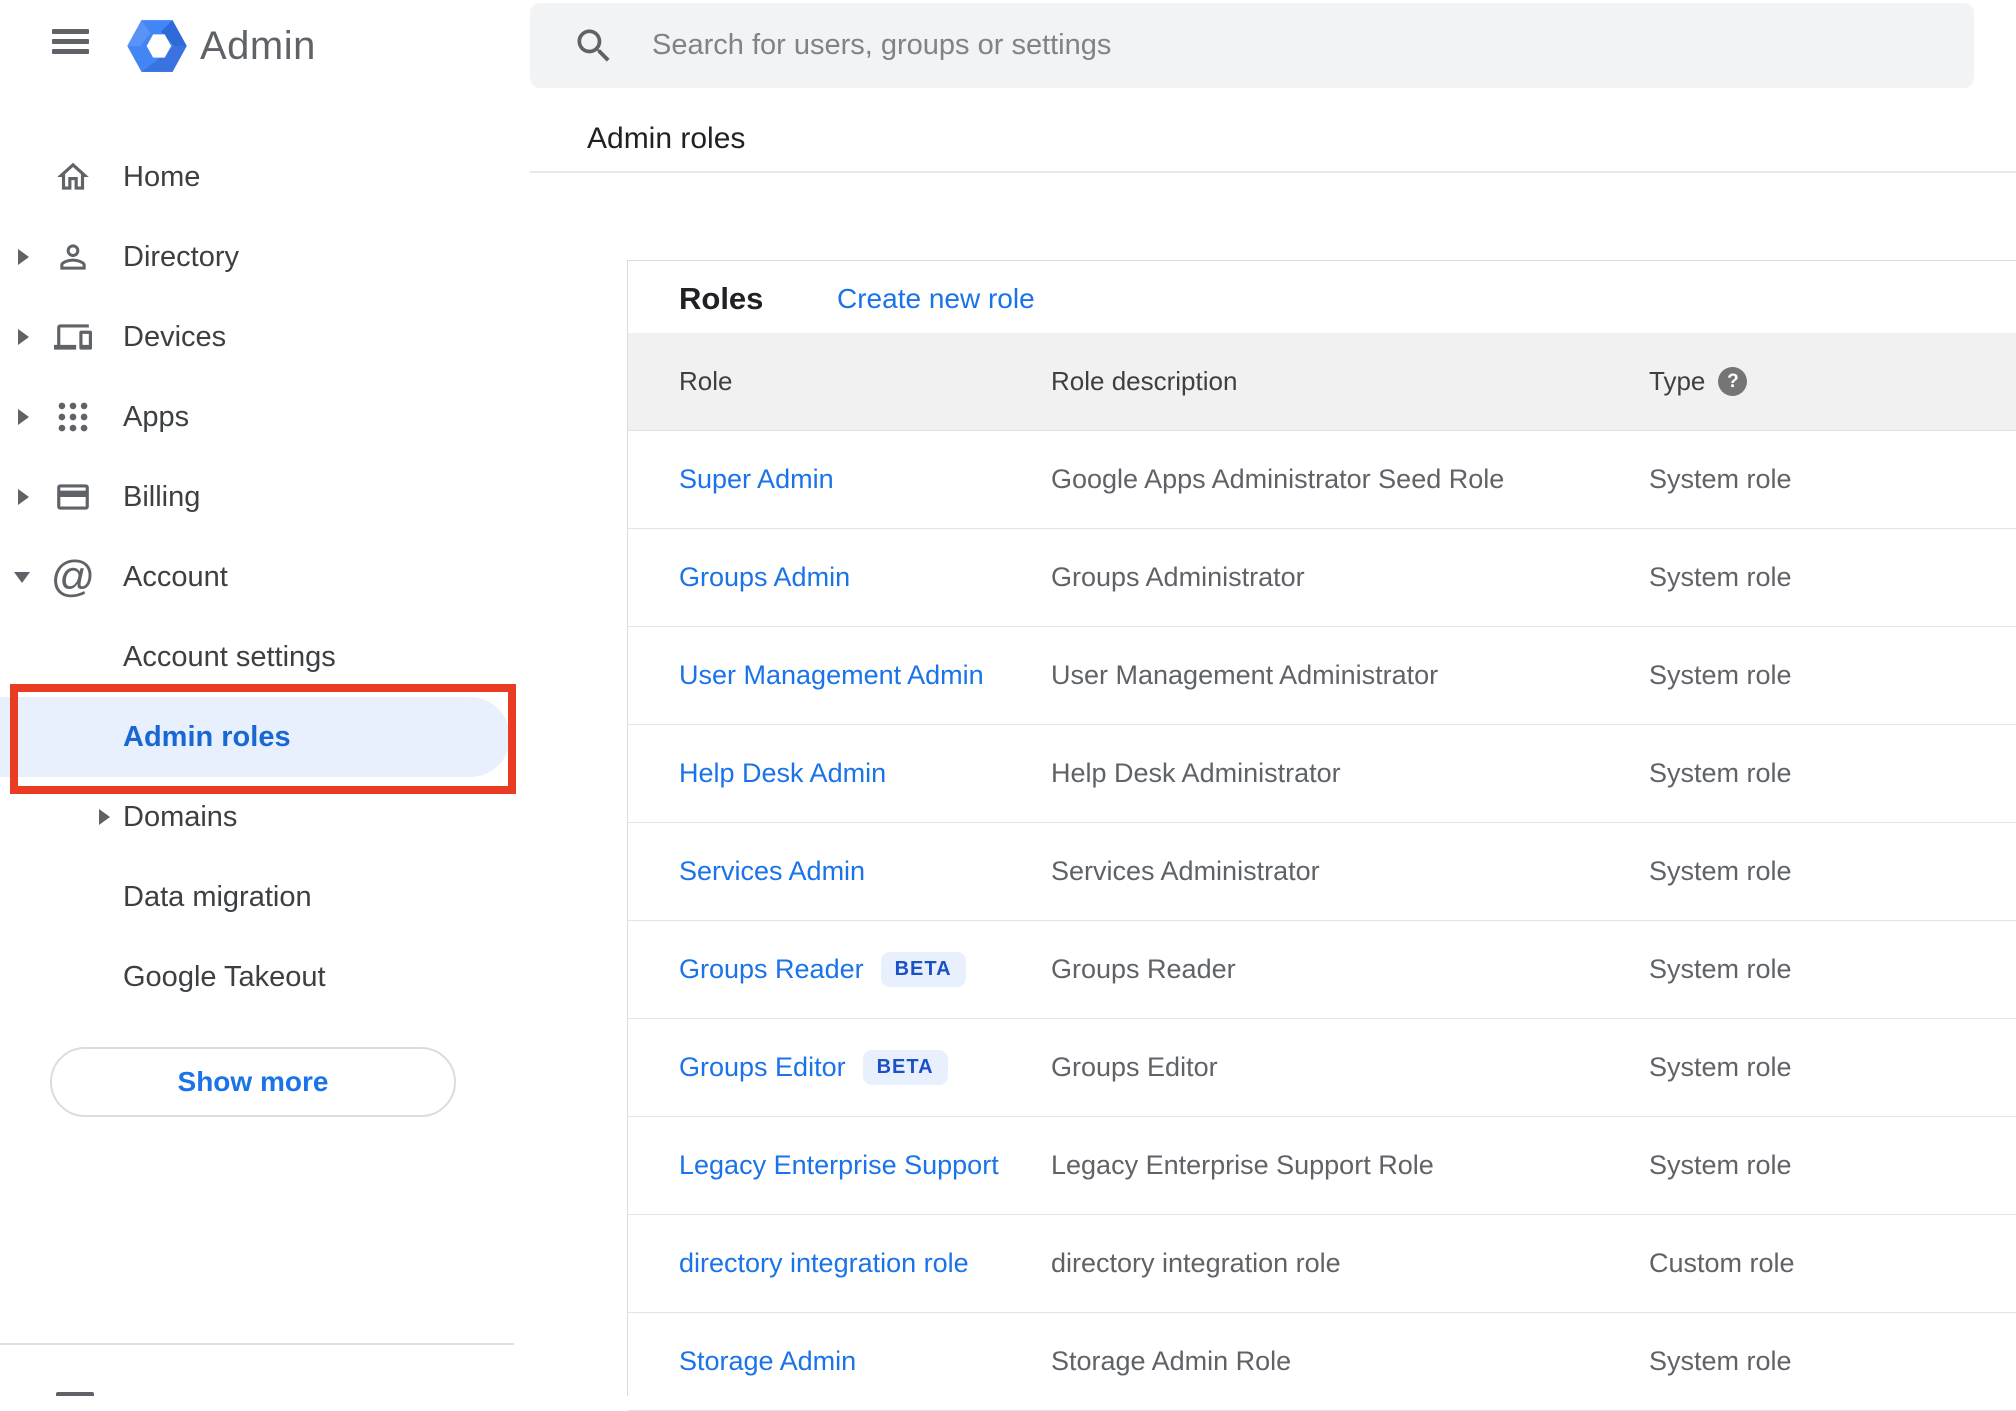 The image size is (2016, 1411). What do you see at coordinates (73, 337) in the screenshot?
I see `devices-icon` at bounding box center [73, 337].